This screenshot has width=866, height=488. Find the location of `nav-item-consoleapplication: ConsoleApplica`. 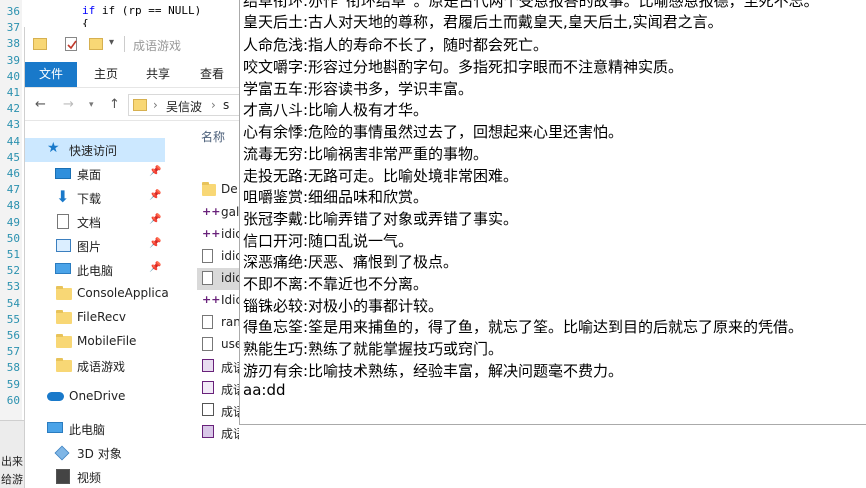

nav-item-consoleapplication: ConsoleApplica is located at coordinates (97, 294).